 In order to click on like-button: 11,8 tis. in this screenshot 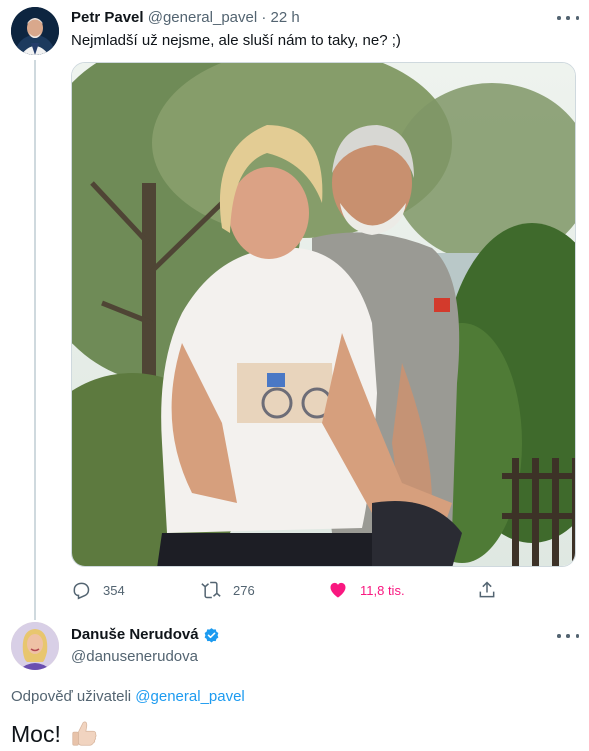, I will do `click(366, 590)`.